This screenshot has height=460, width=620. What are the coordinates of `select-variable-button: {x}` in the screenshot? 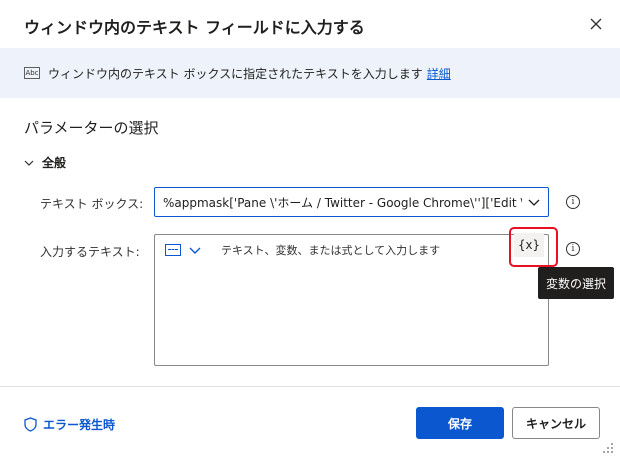 It's located at (529, 245).